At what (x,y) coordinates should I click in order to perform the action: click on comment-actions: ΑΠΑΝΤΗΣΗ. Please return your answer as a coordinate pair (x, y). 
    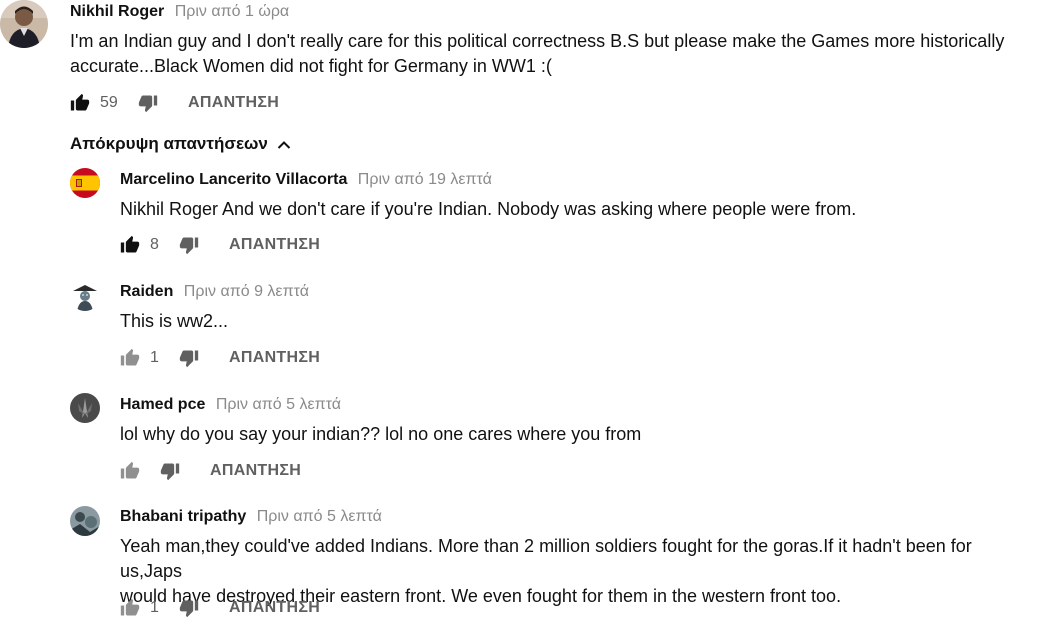
    Looking at the image, I should click on (230, 472).